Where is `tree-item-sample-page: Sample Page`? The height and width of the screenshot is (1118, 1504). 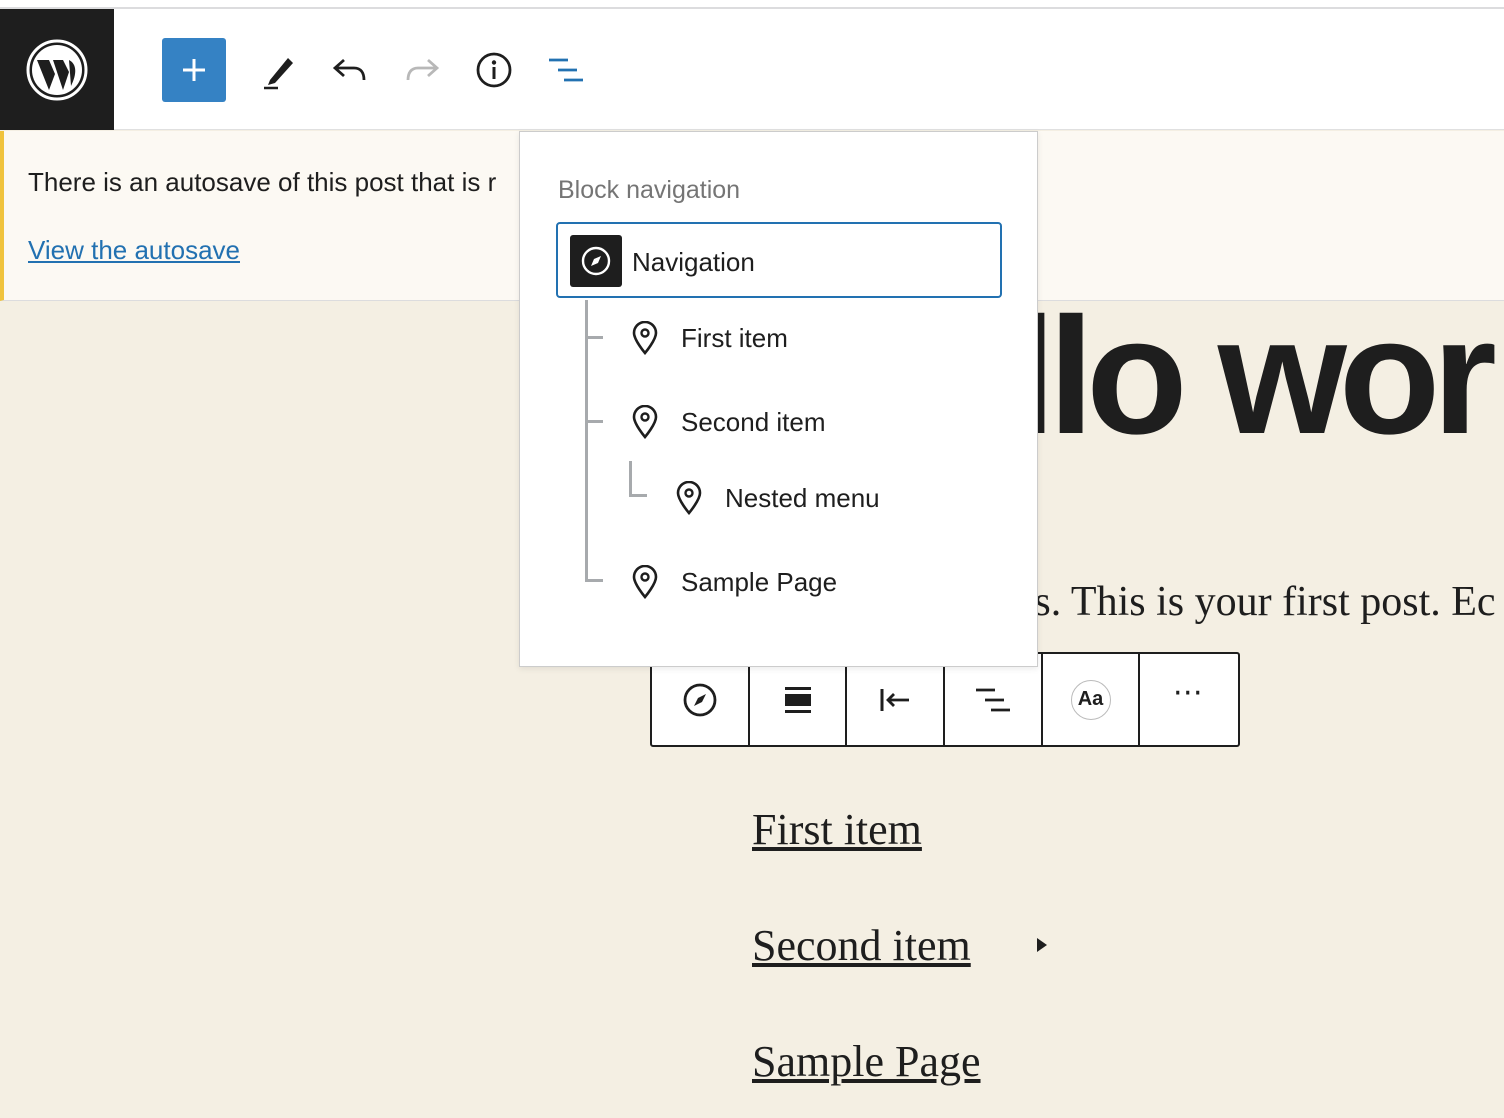
tree-item-sample-page: Sample Page is located at coordinates (733, 582).